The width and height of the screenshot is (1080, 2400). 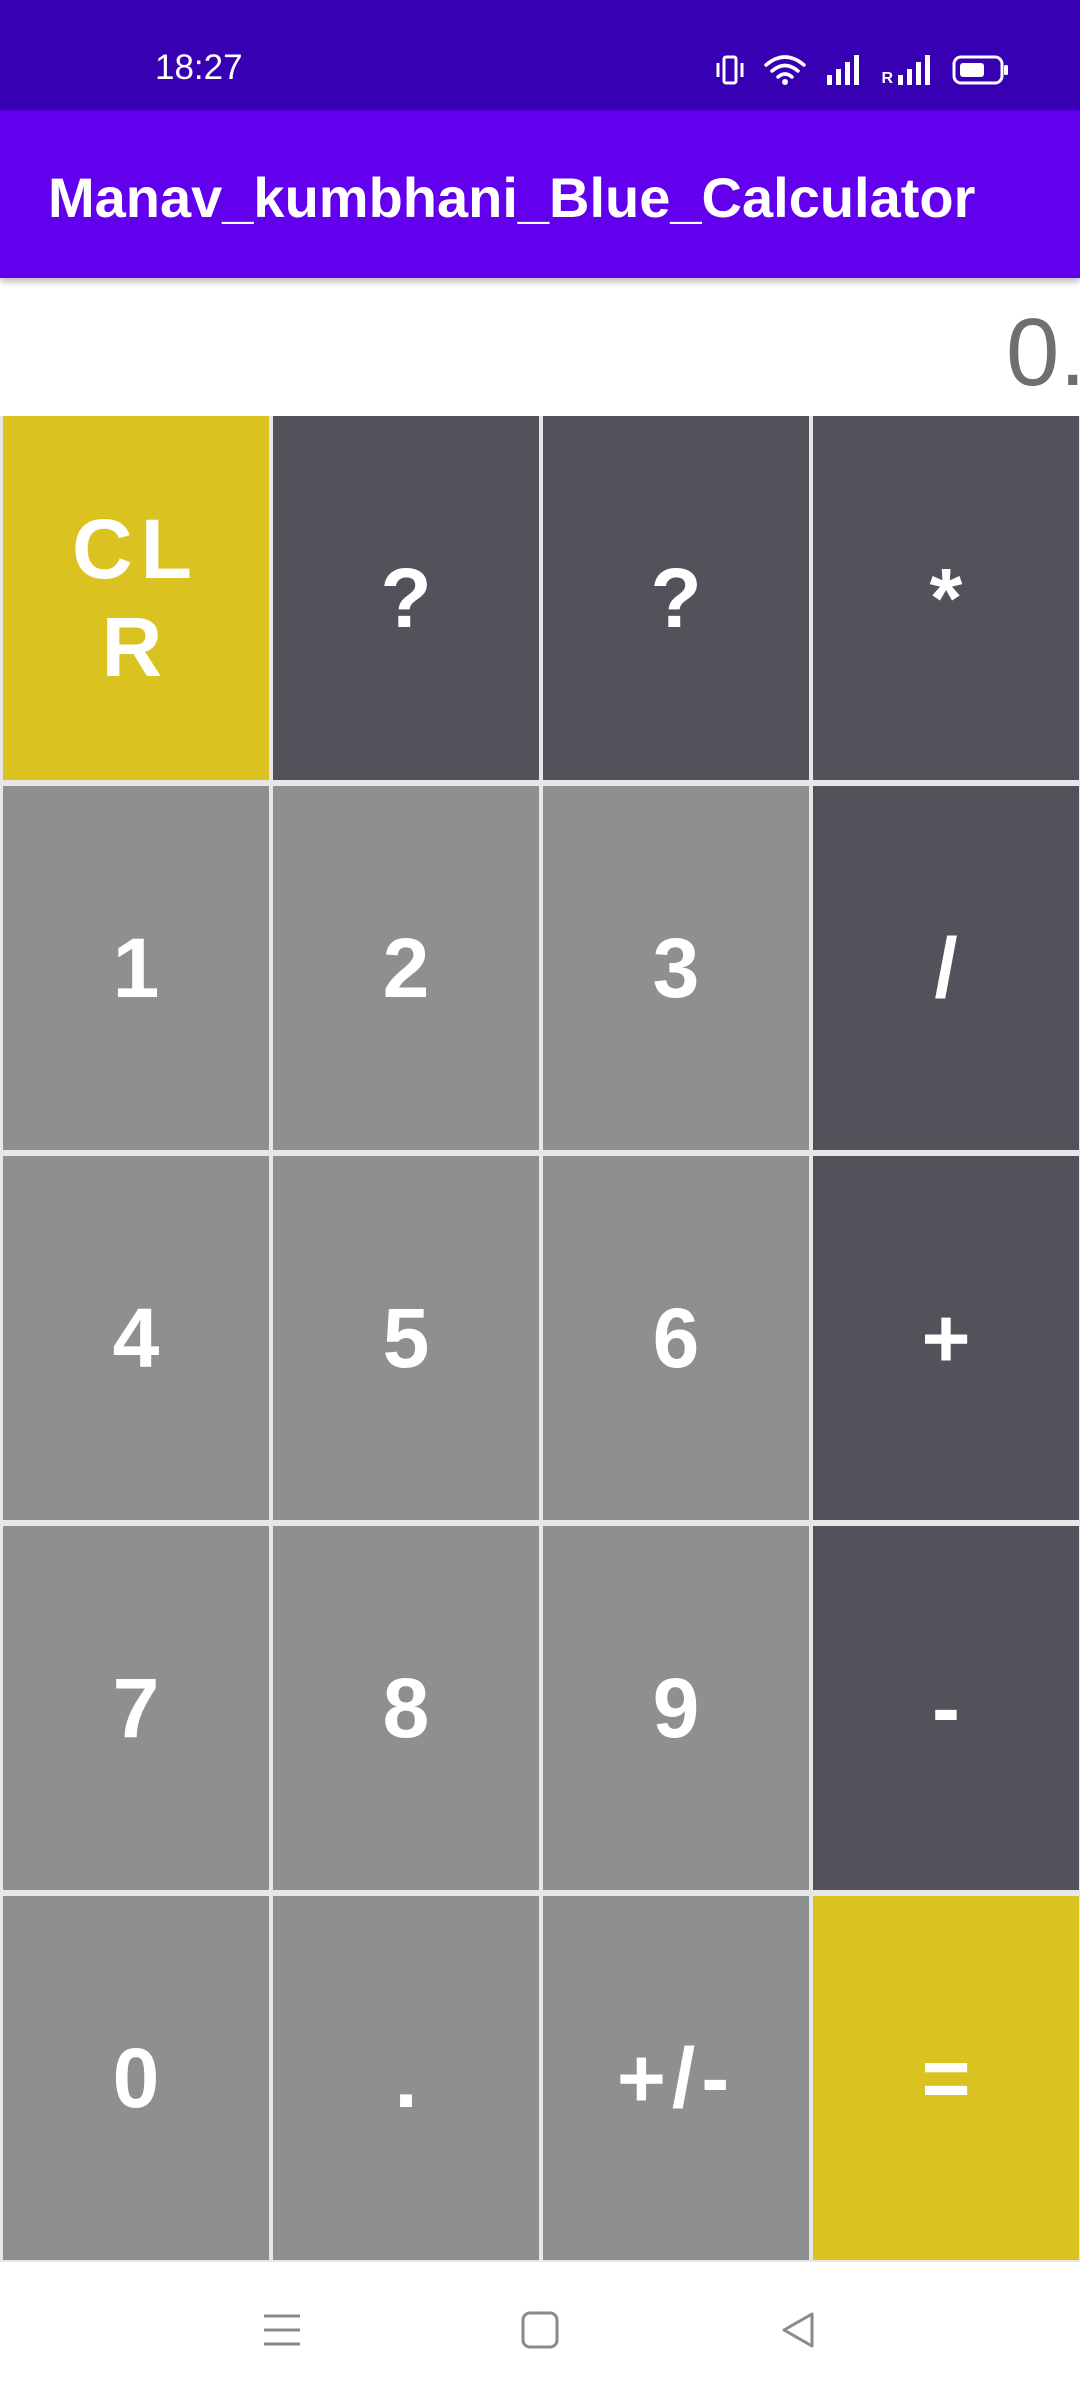 I want to click on multiply-button: *, so click(x=946, y=598).